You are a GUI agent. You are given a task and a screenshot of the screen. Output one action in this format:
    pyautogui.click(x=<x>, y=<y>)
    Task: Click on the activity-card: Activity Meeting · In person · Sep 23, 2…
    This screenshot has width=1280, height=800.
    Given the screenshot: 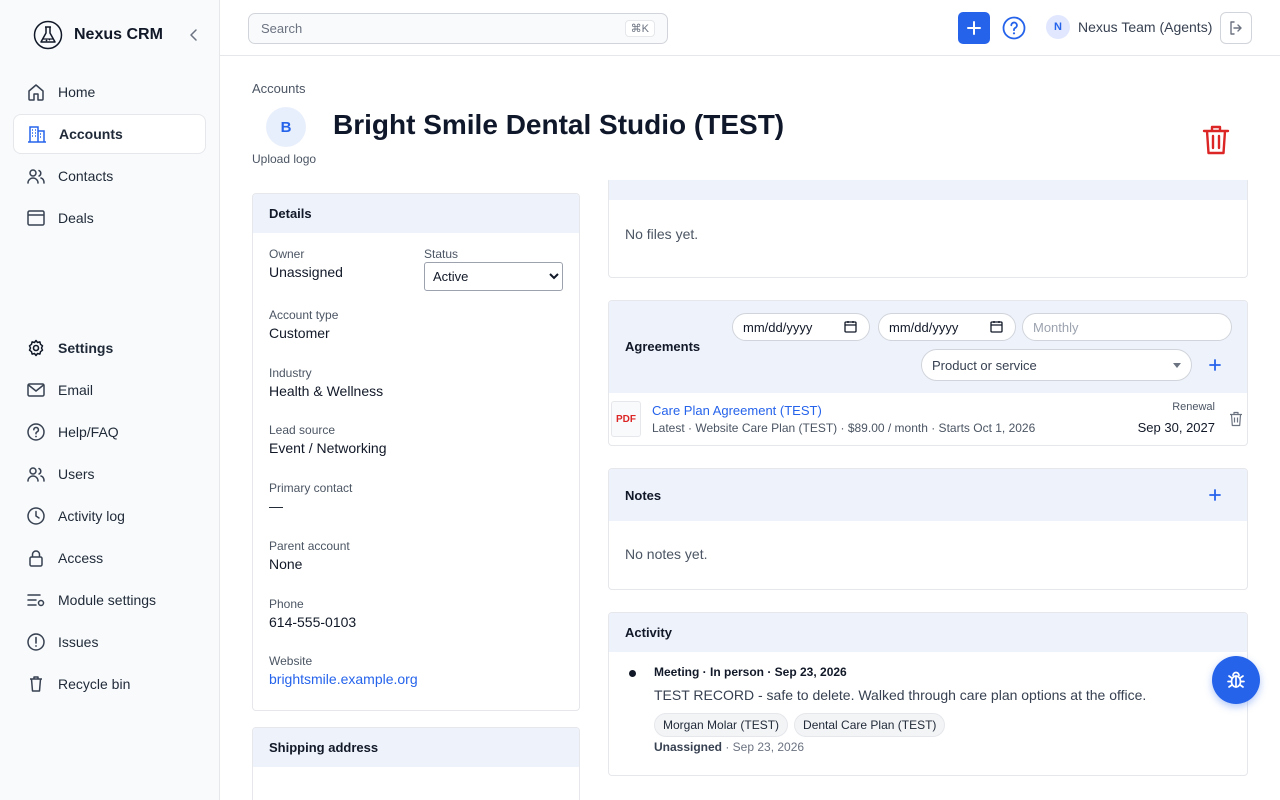 What is the action you would take?
    pyautogui.click(x=928, y=694)
    